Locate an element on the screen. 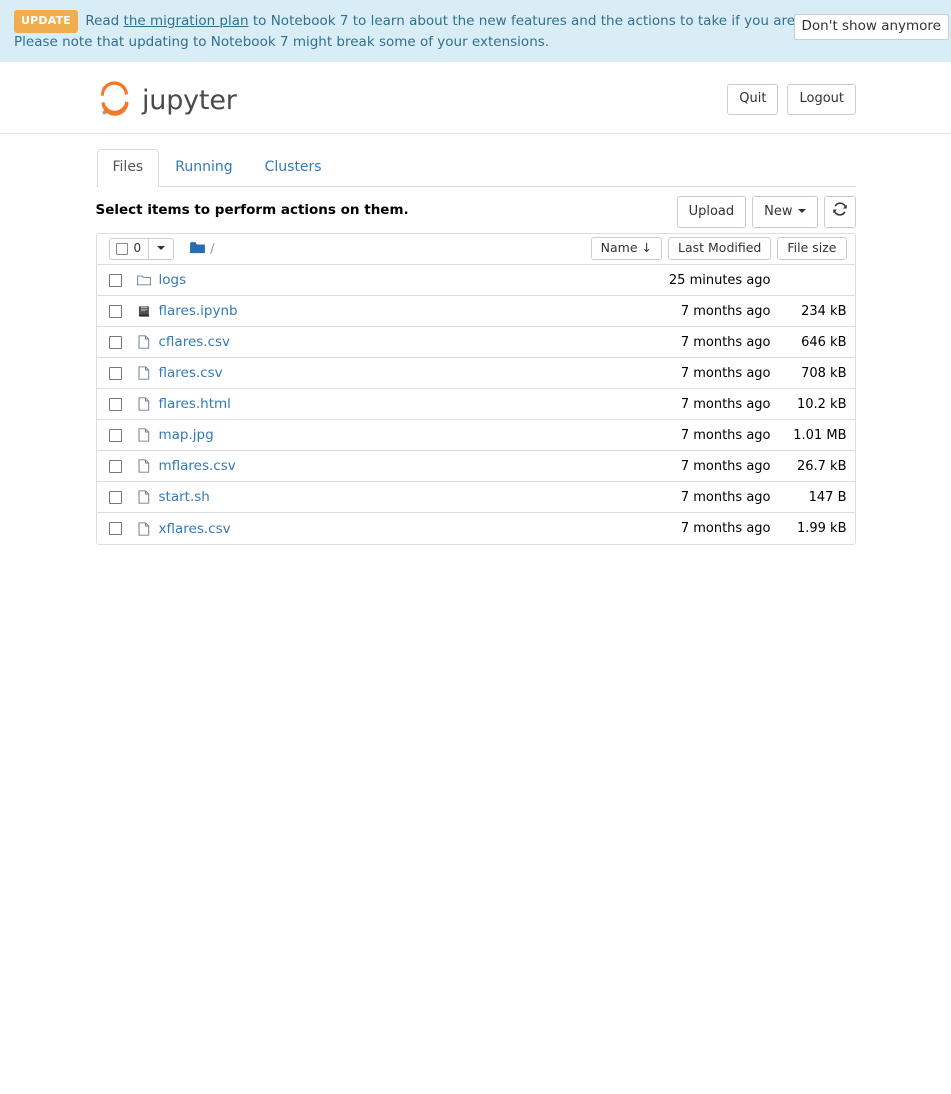 This screenshot has height=1094, width=951. row-size: 10.2 kB is located at coordinates (821, 404).